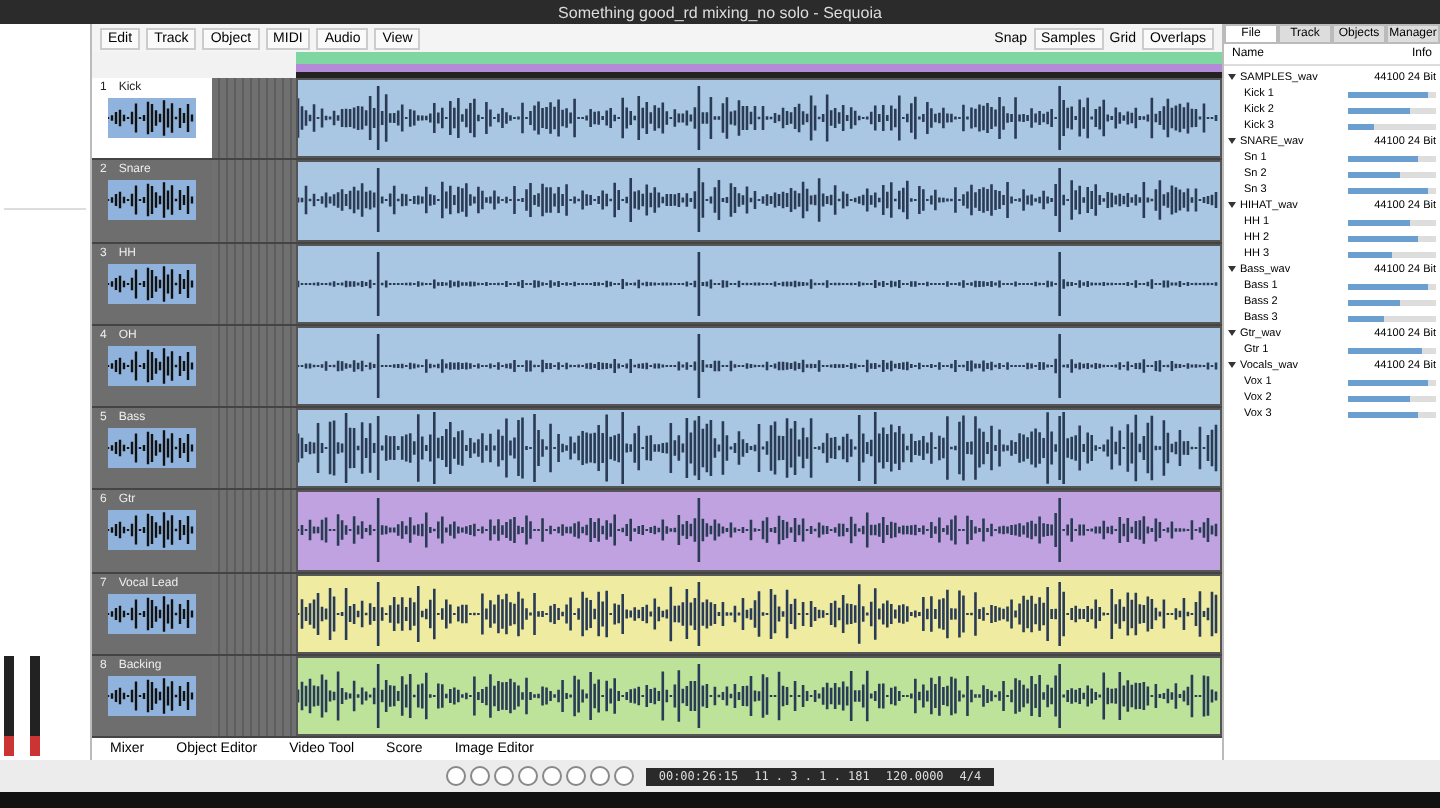 This screenshot has height=808, width=1440. Describe the element at coordinates (720, 12) in the screenshot. I see `window-title: Something good_rd mixing_no solo - Sequoia` at that location.